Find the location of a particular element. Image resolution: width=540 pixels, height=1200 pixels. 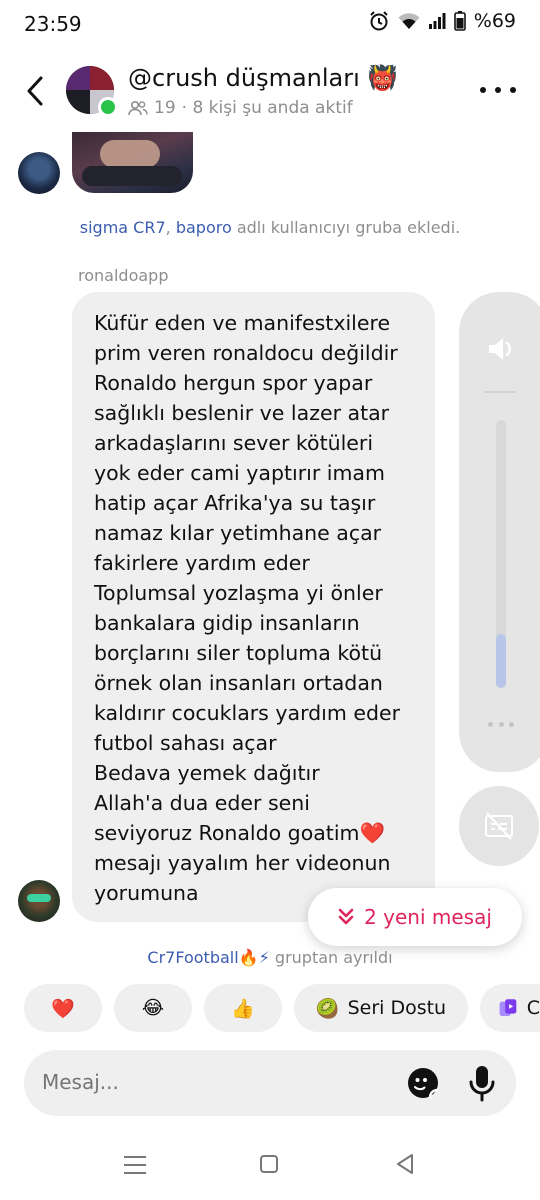

home-button is located at coordinates (269, 1164).